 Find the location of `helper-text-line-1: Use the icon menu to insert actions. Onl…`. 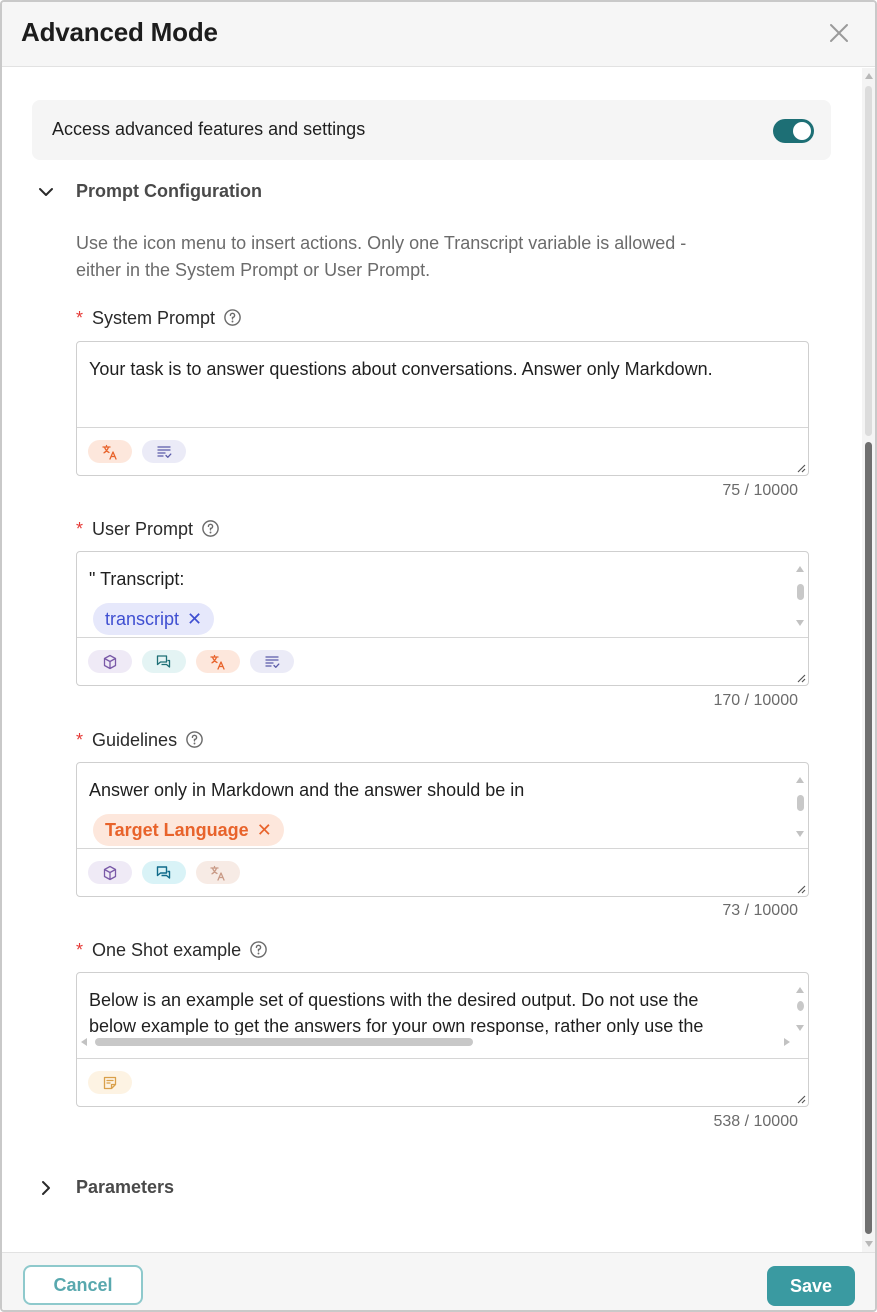

helper-text-line-1: Use the icon menu to insert actions. Onl… is located at coordinates (381, 243).